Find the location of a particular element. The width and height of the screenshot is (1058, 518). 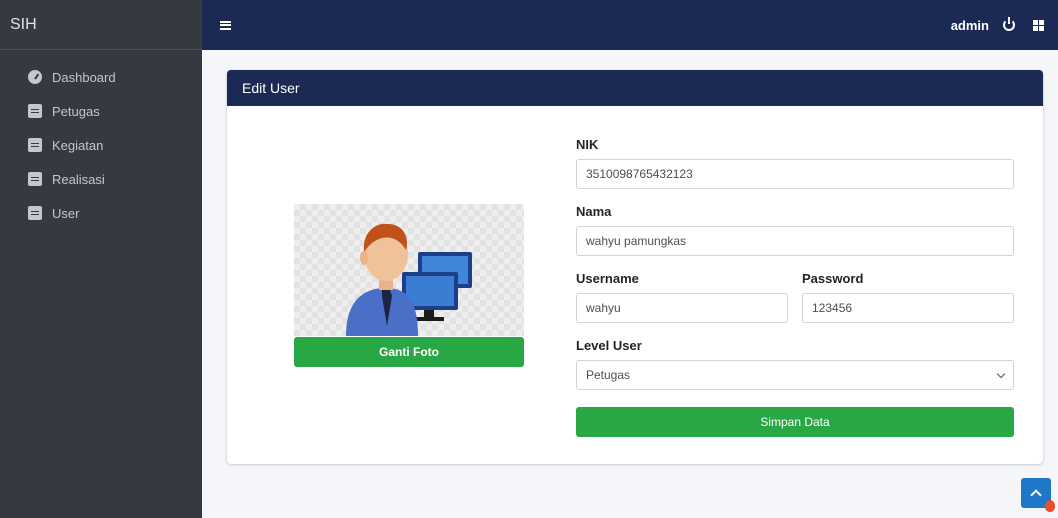

sidebar-item-label: Dashboard is located at coordinates (84, 77).